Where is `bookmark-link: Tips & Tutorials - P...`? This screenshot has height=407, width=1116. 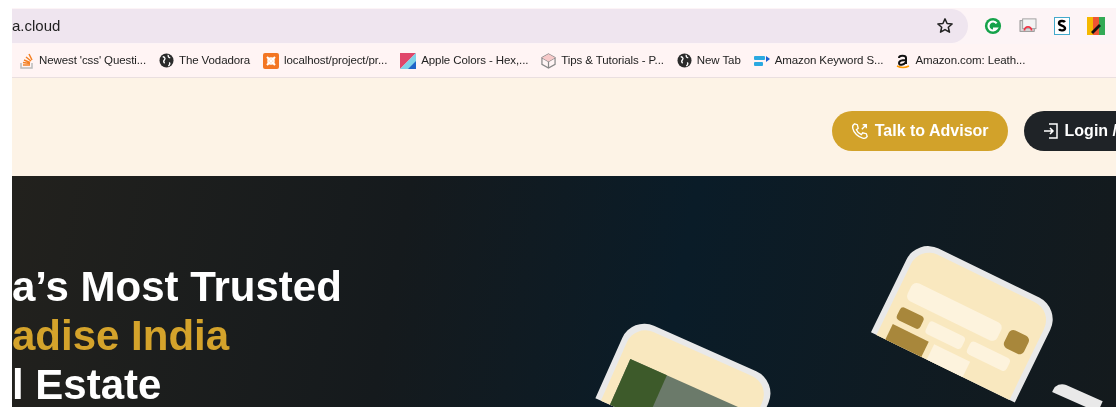
bookmark-link: Tips & Tutorials - P... is located at coordinates (602, 60).